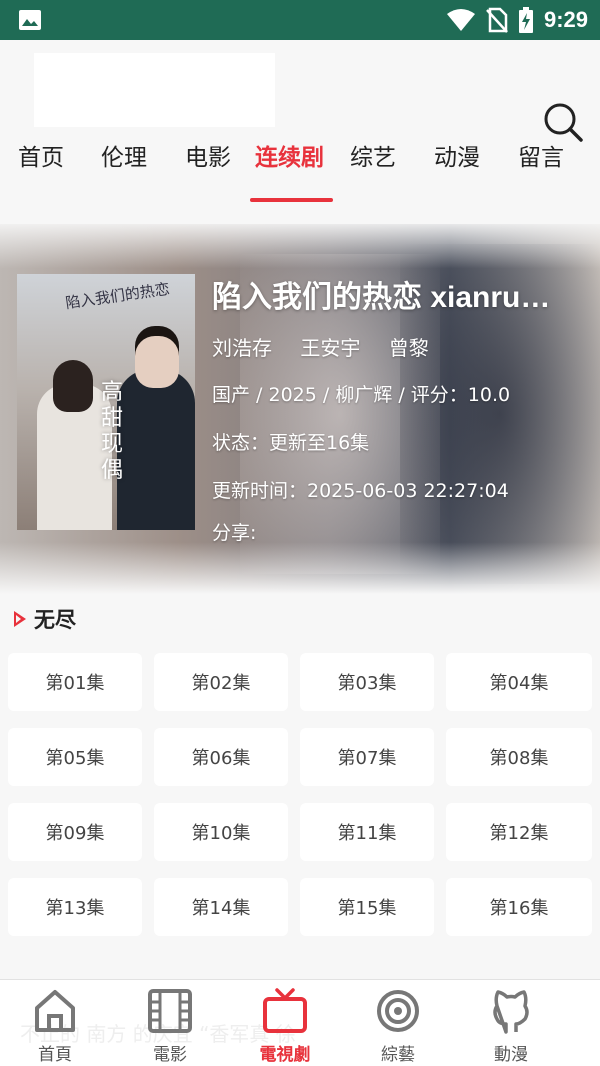 This screenshot has height=1066, width=600. I want to click on source-name: 无尽, so click(55, 620).